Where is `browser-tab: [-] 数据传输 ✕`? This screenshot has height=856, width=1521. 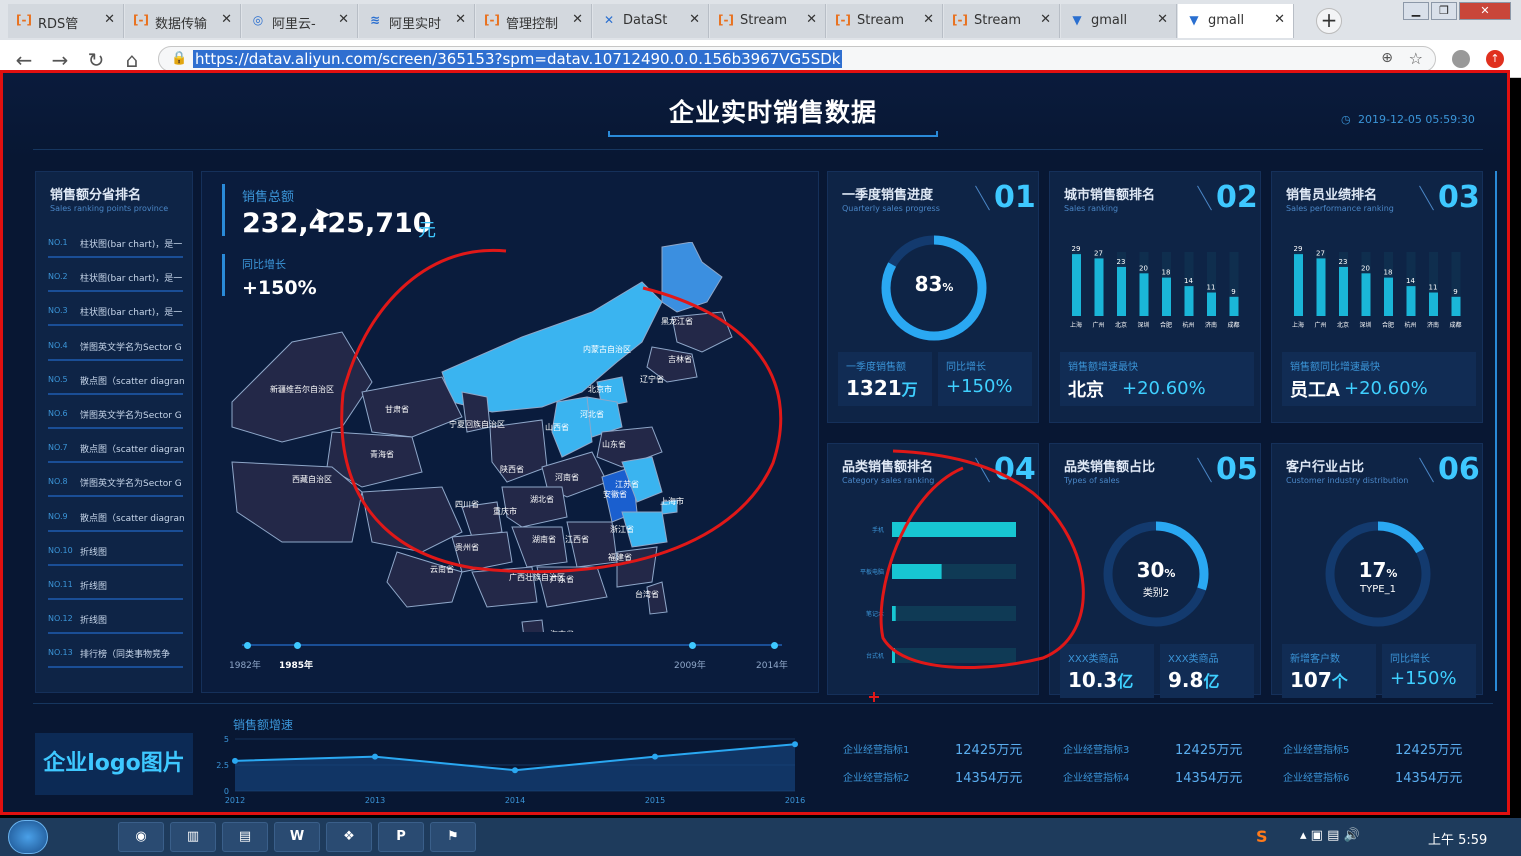
browser-tab: [-] 数据传输 ✕ is located at coordinates (183, 21).